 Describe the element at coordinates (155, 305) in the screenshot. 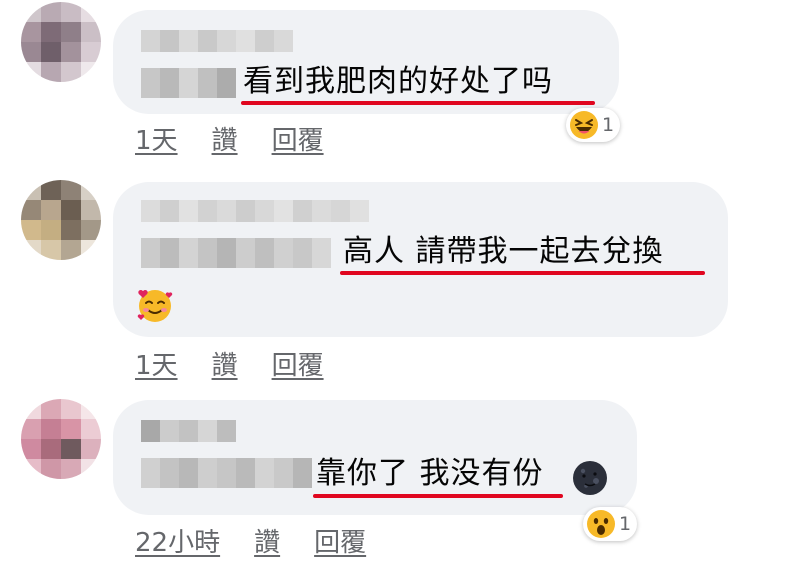

I see `smiling-face-with-hearts-icon` at that location.